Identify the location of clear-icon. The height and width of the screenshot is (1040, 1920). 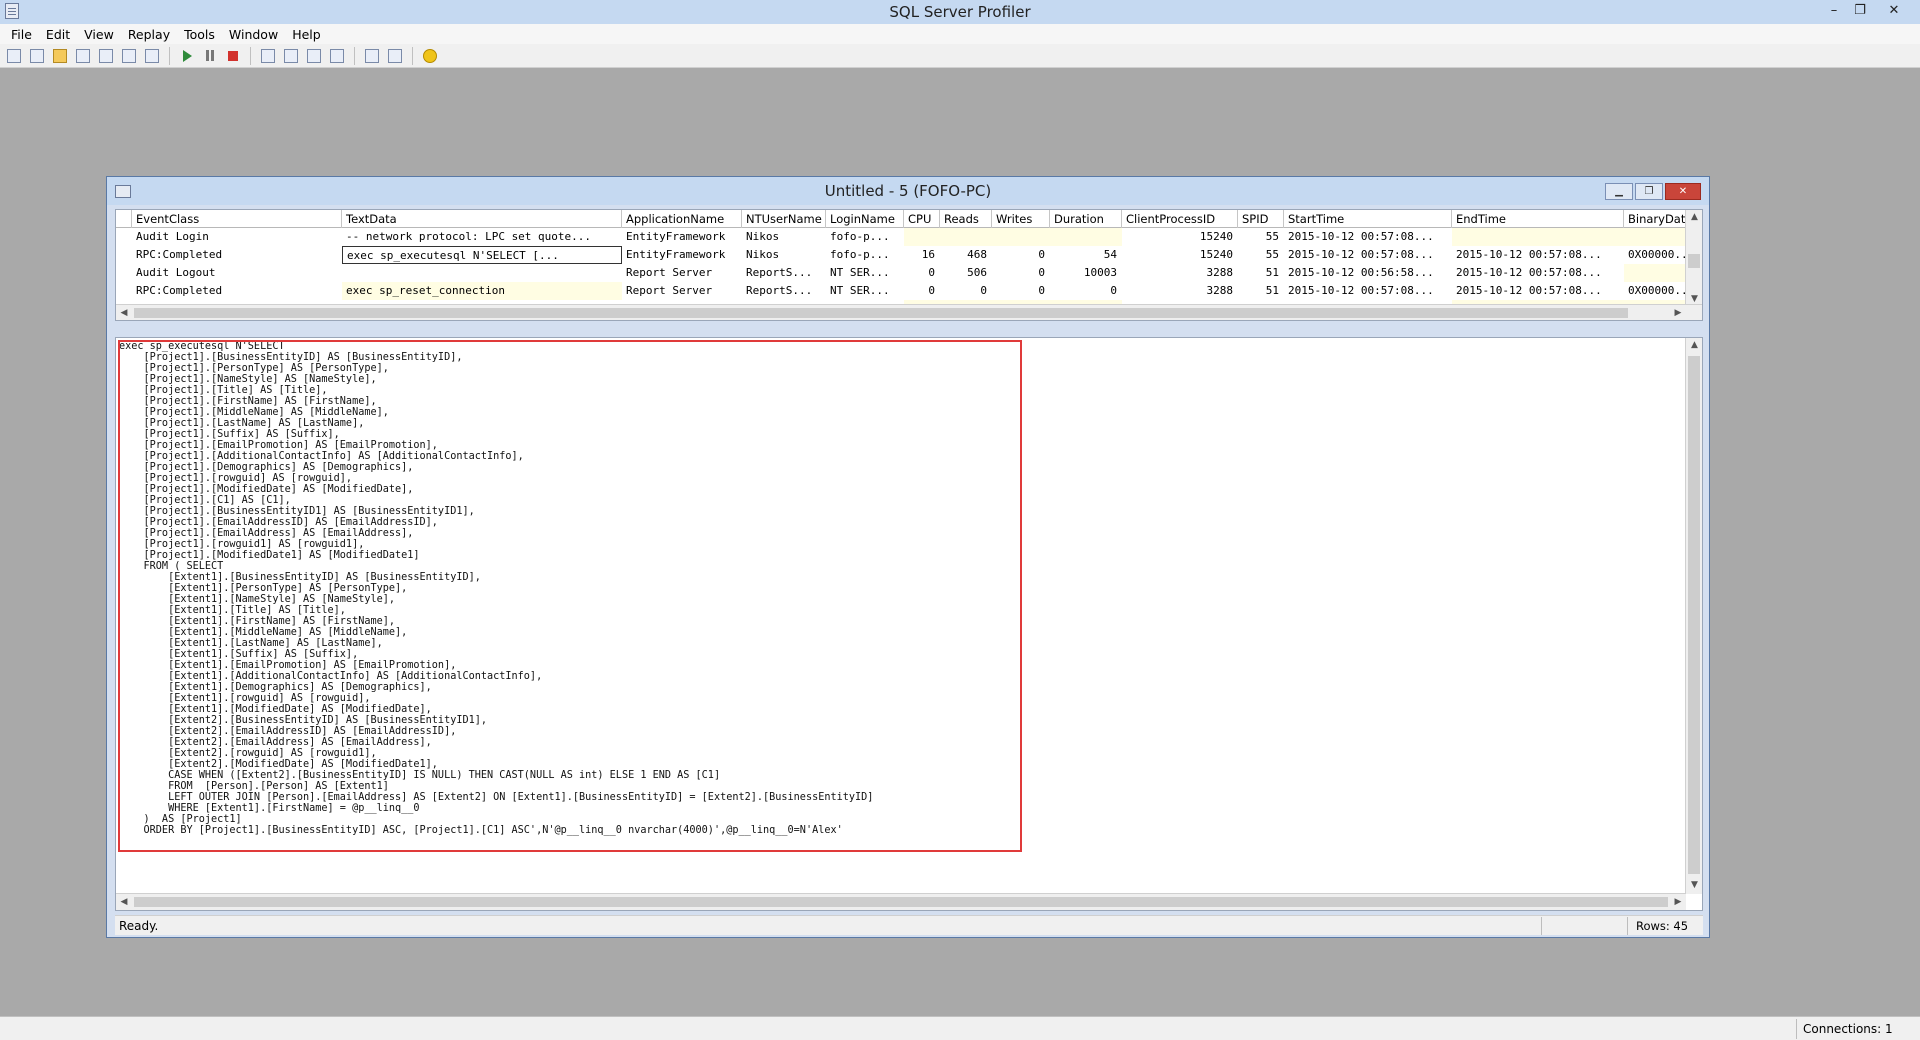
(152, 56).